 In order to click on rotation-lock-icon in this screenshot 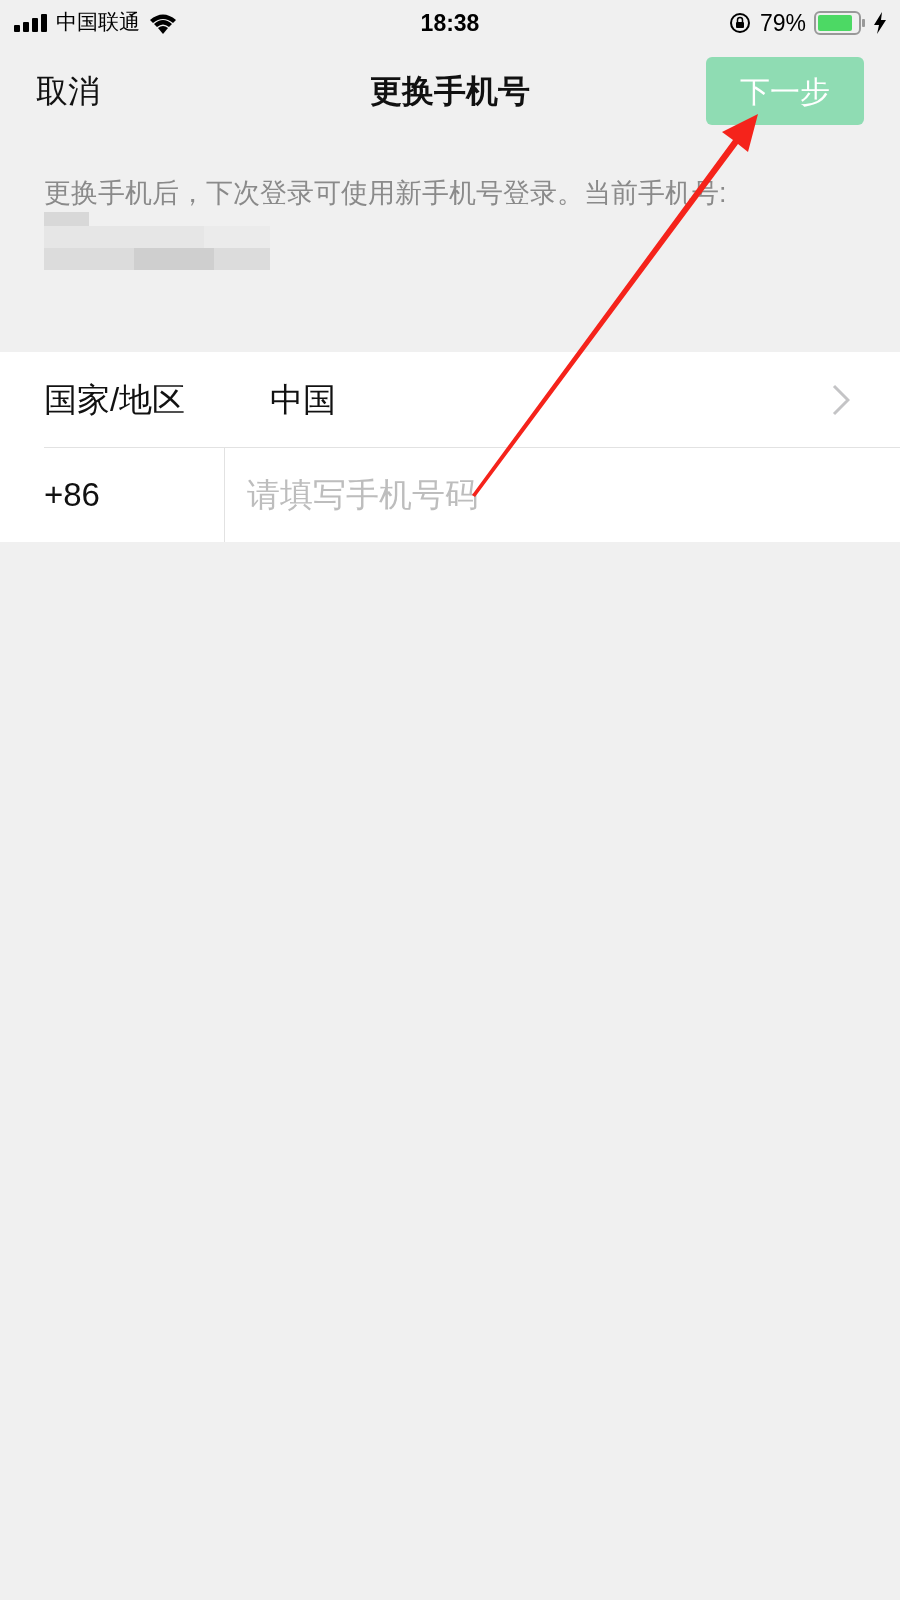, I will do `click(739, 23)`.